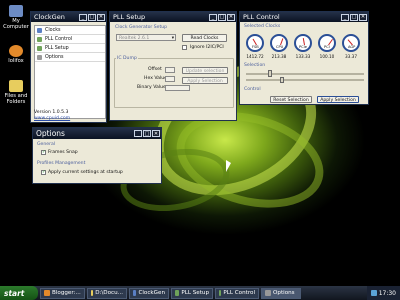 The width and height of the screenshot is (400, 300). I want to click on taskbar-item-label: PLL Setup, so click(195, 293).